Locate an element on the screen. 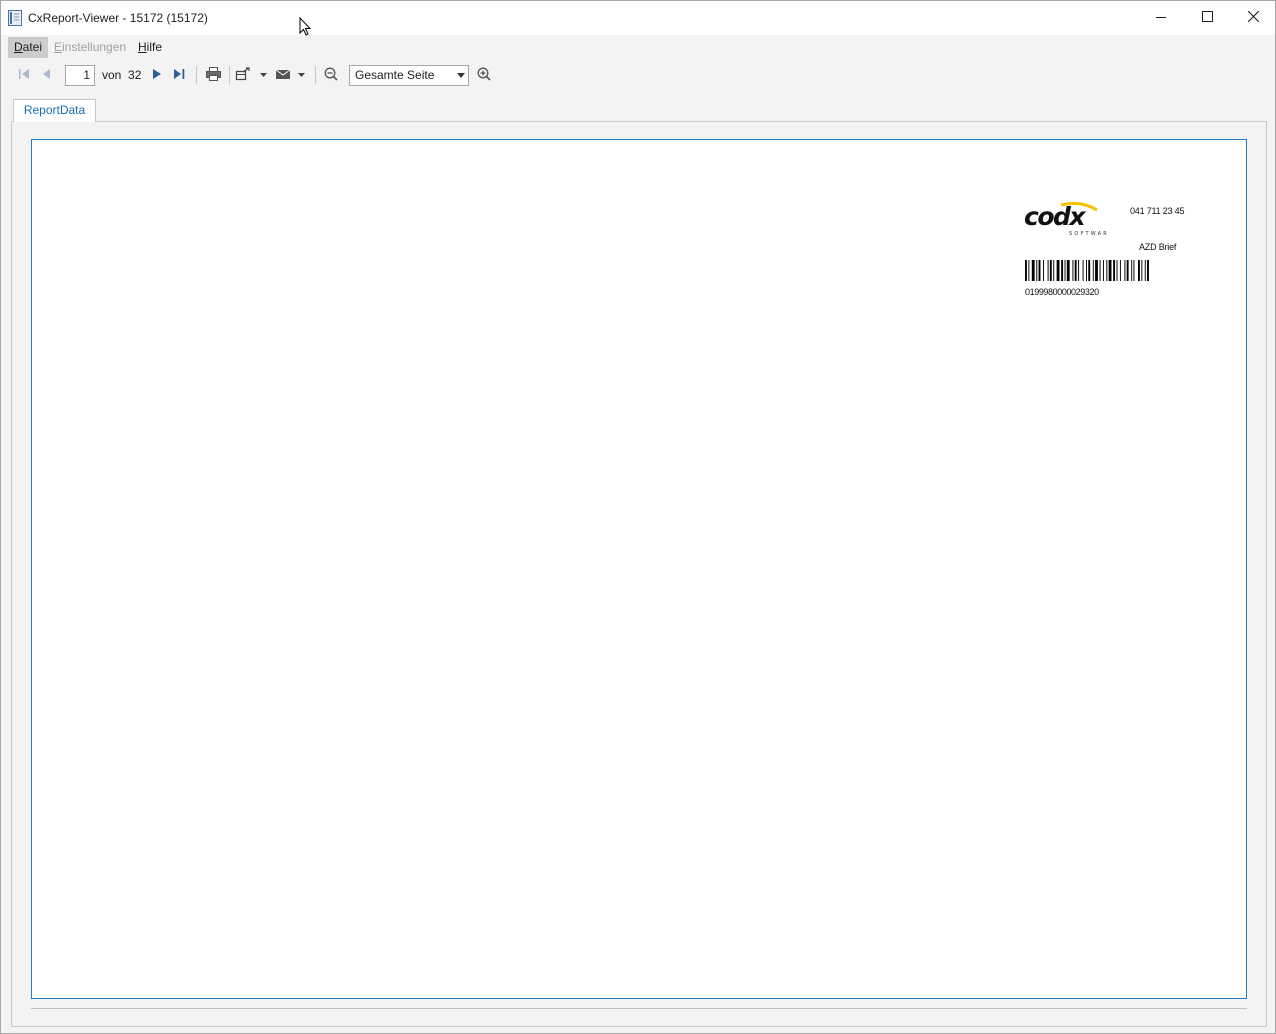 This screenshot has width=1276, height=1034. print-icon is located at coordinates (213, 75).